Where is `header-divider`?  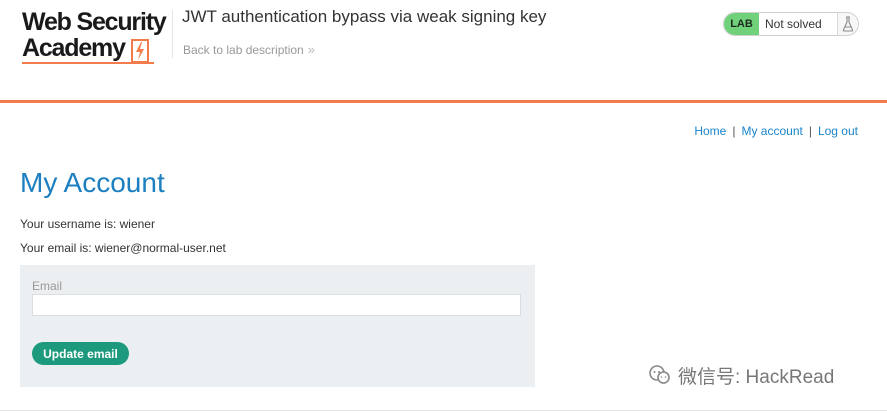 header-divider is located at coordinates (172, 34).